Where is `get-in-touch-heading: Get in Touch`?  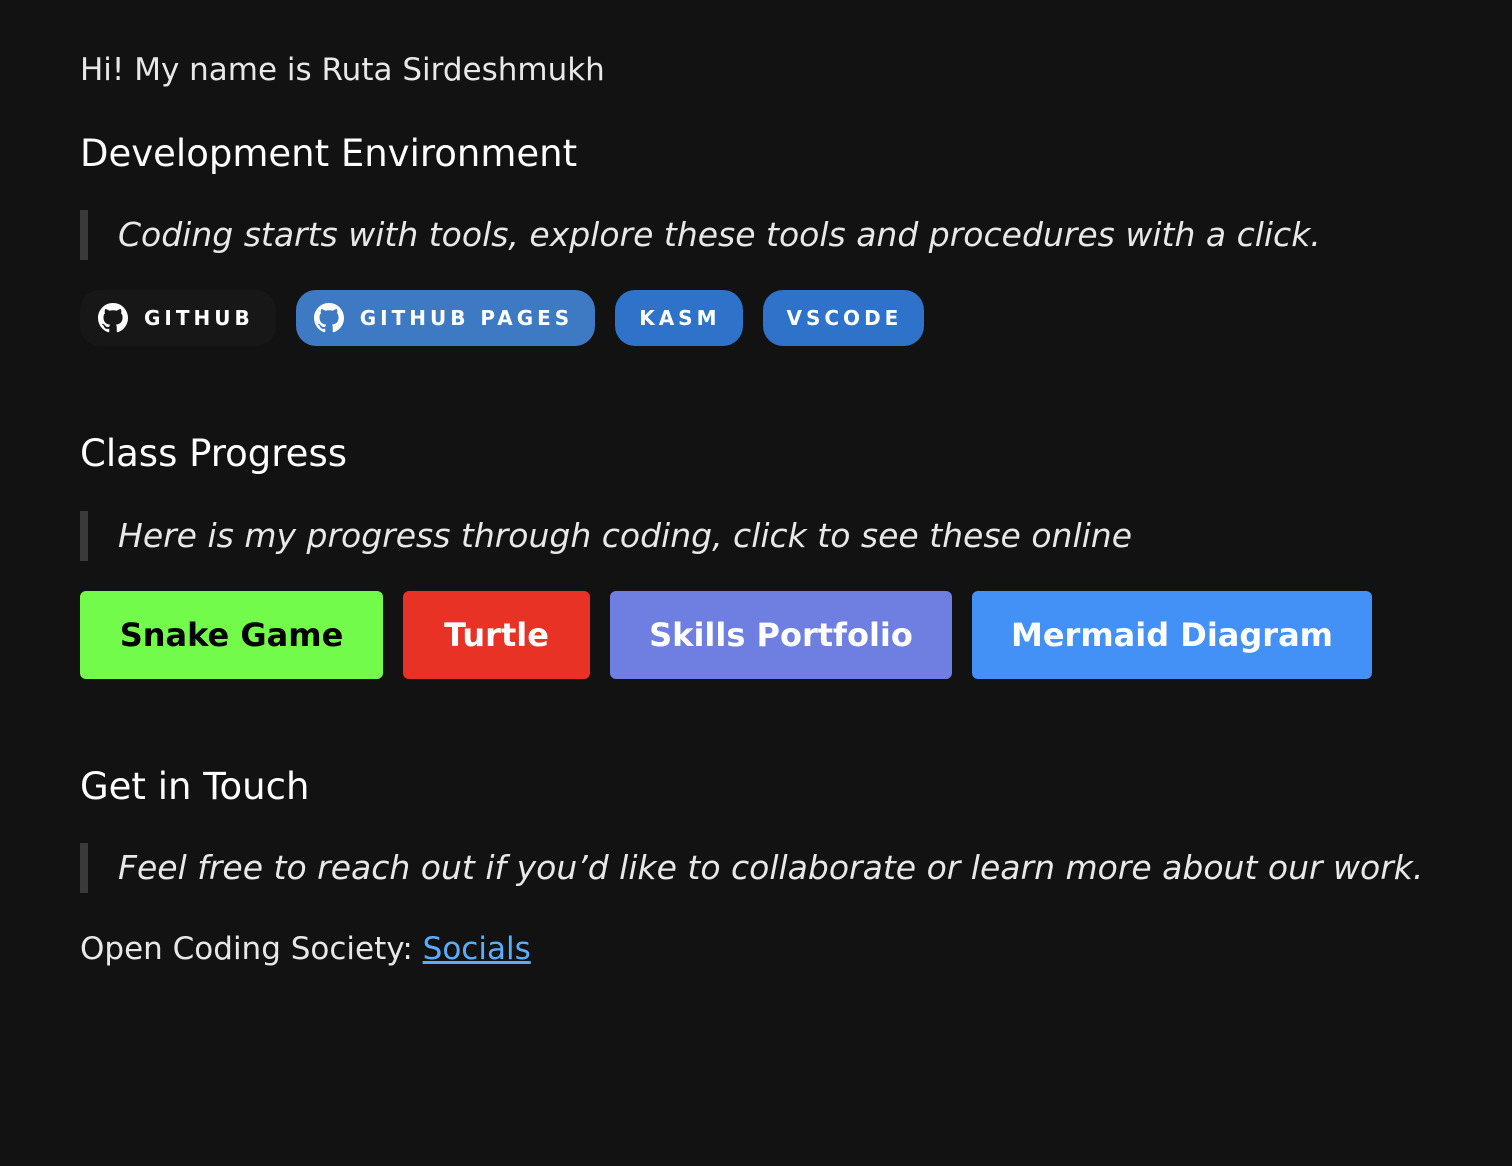
get-in-touch-heading: Get in Touch is located at coordinates (195, 786).